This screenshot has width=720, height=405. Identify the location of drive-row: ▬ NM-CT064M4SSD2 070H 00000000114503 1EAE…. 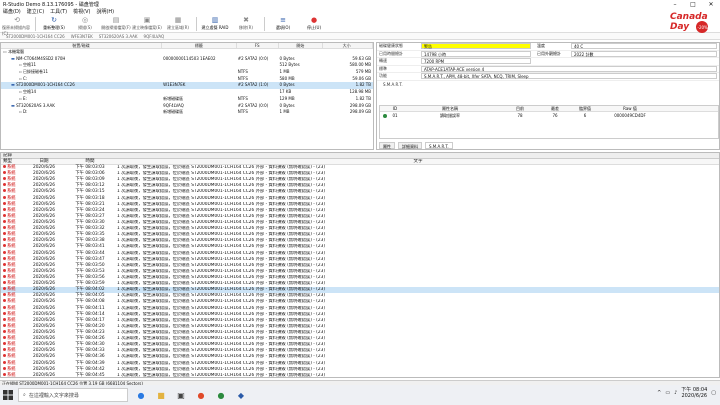
(187, 59).